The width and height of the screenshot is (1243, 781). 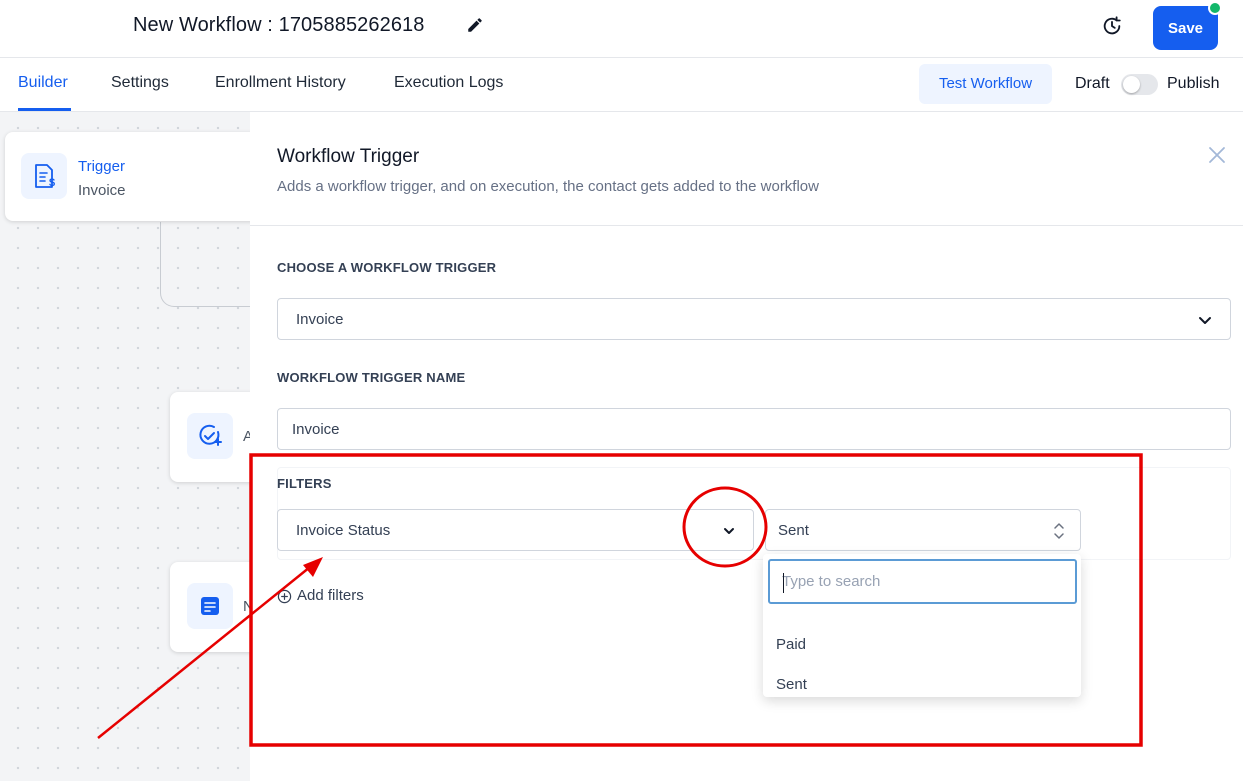 I want to click on dropdown-option-sent: Sent, so click(x=791, y=684).